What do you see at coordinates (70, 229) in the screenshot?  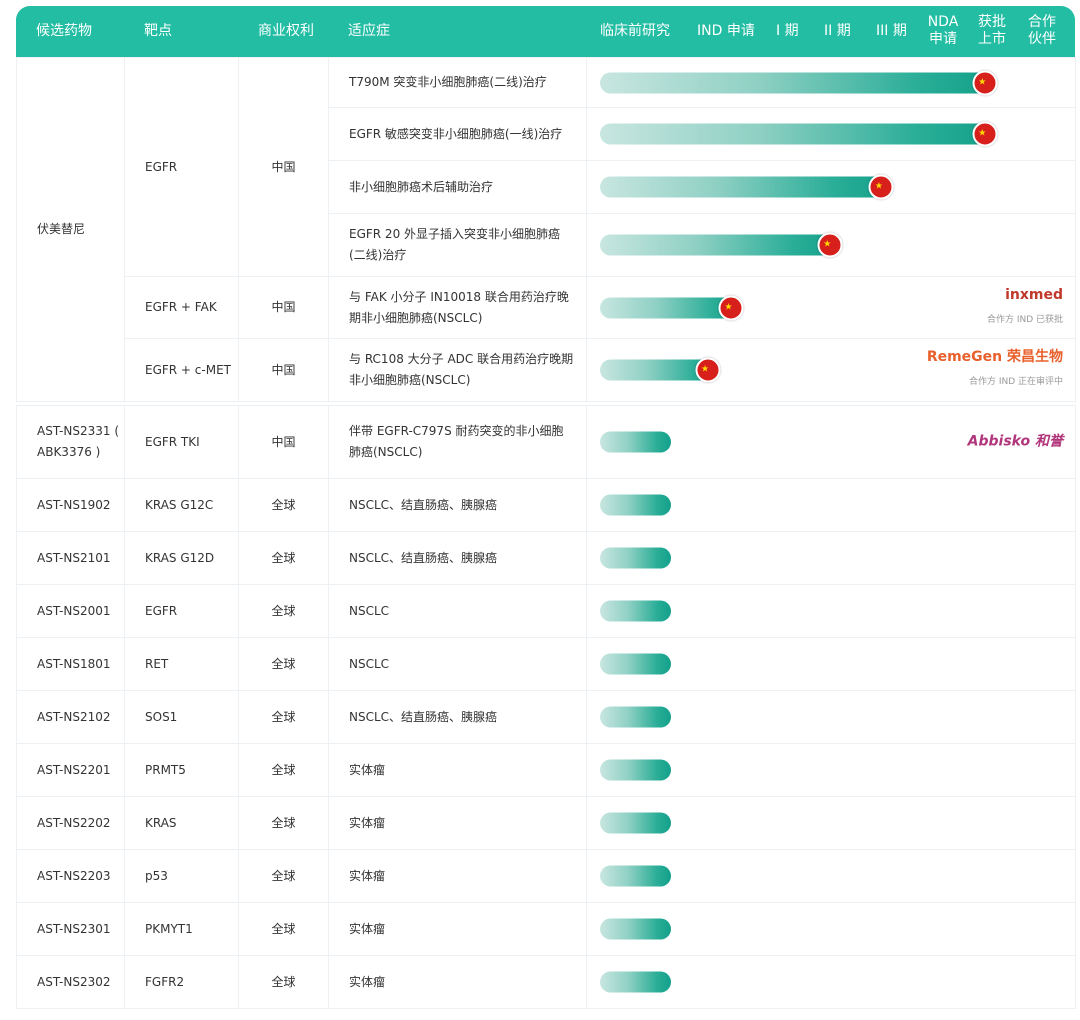 I see `drug-name: 伏美替尼` at bounding box center [70, 229].